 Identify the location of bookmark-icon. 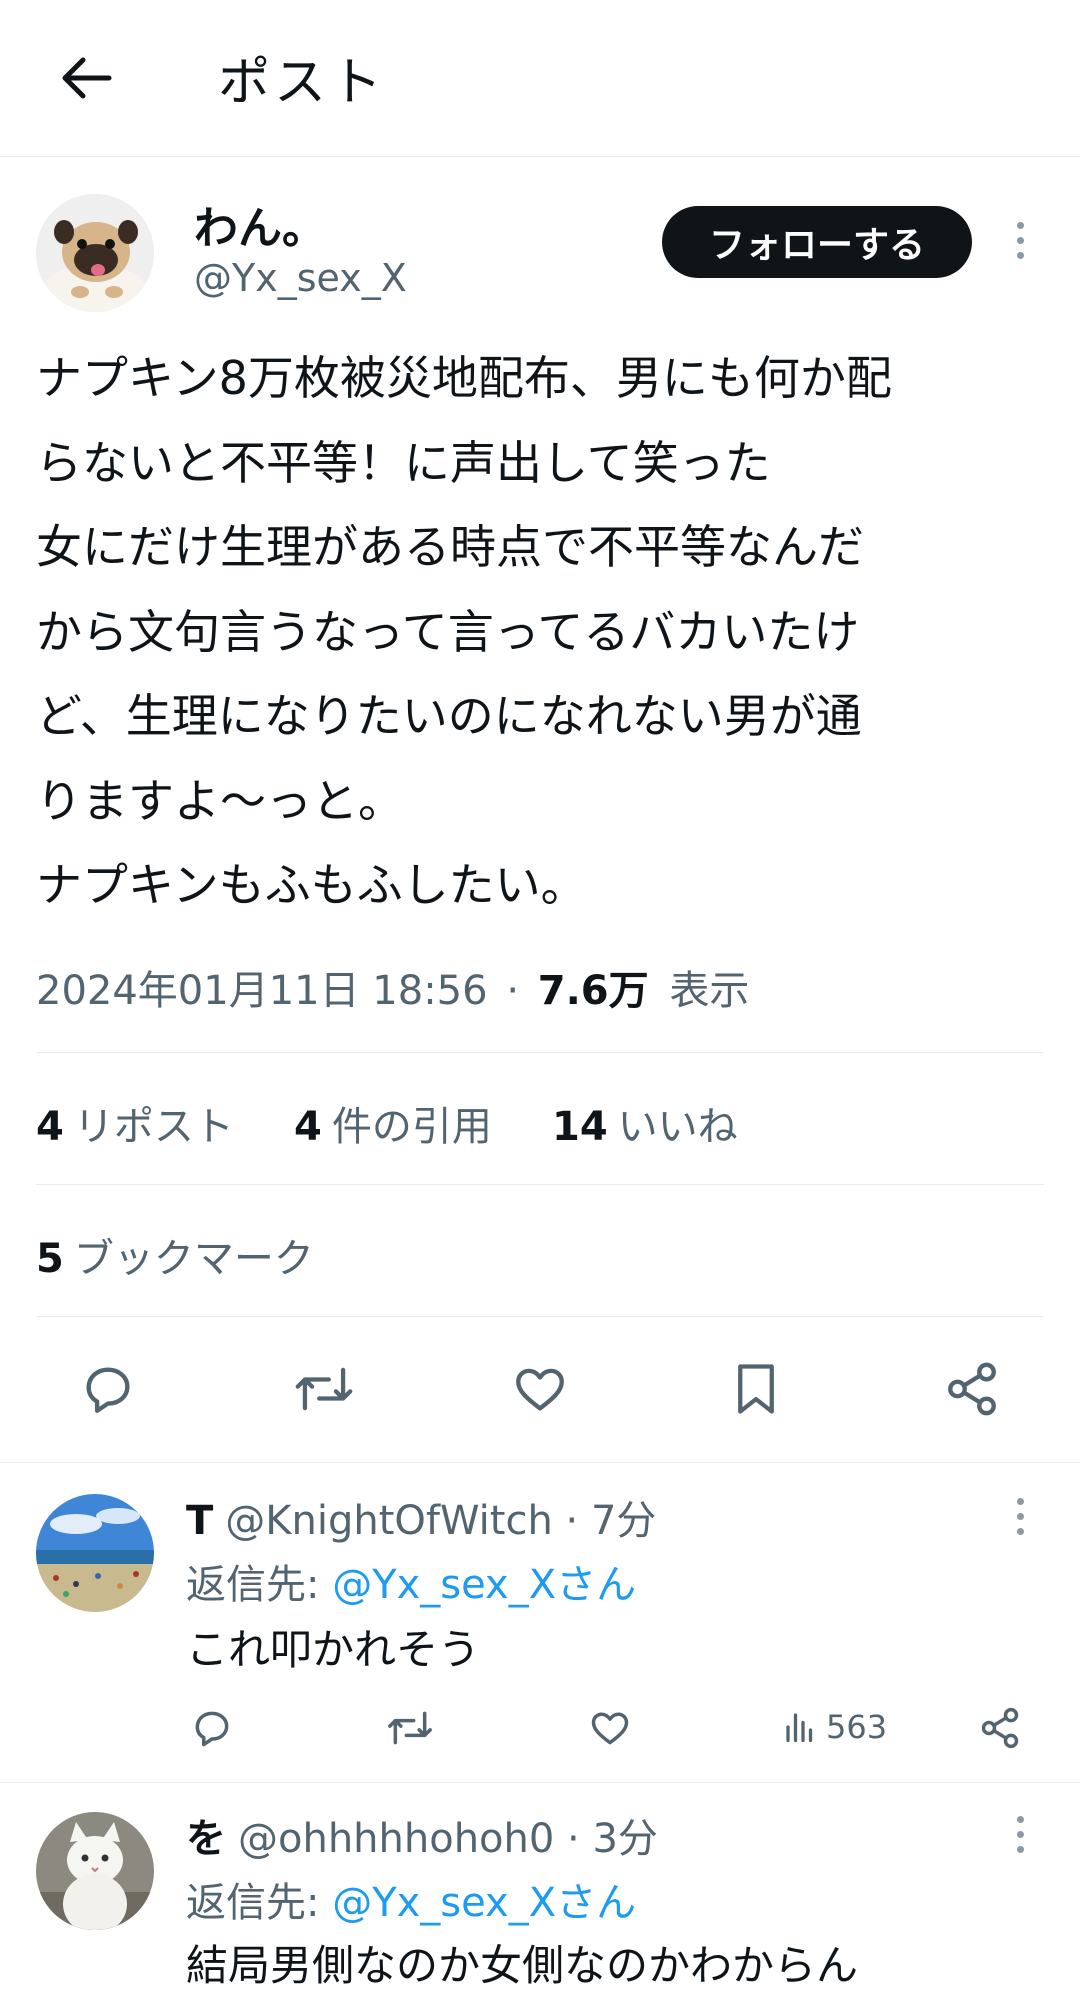
(756, 1389).